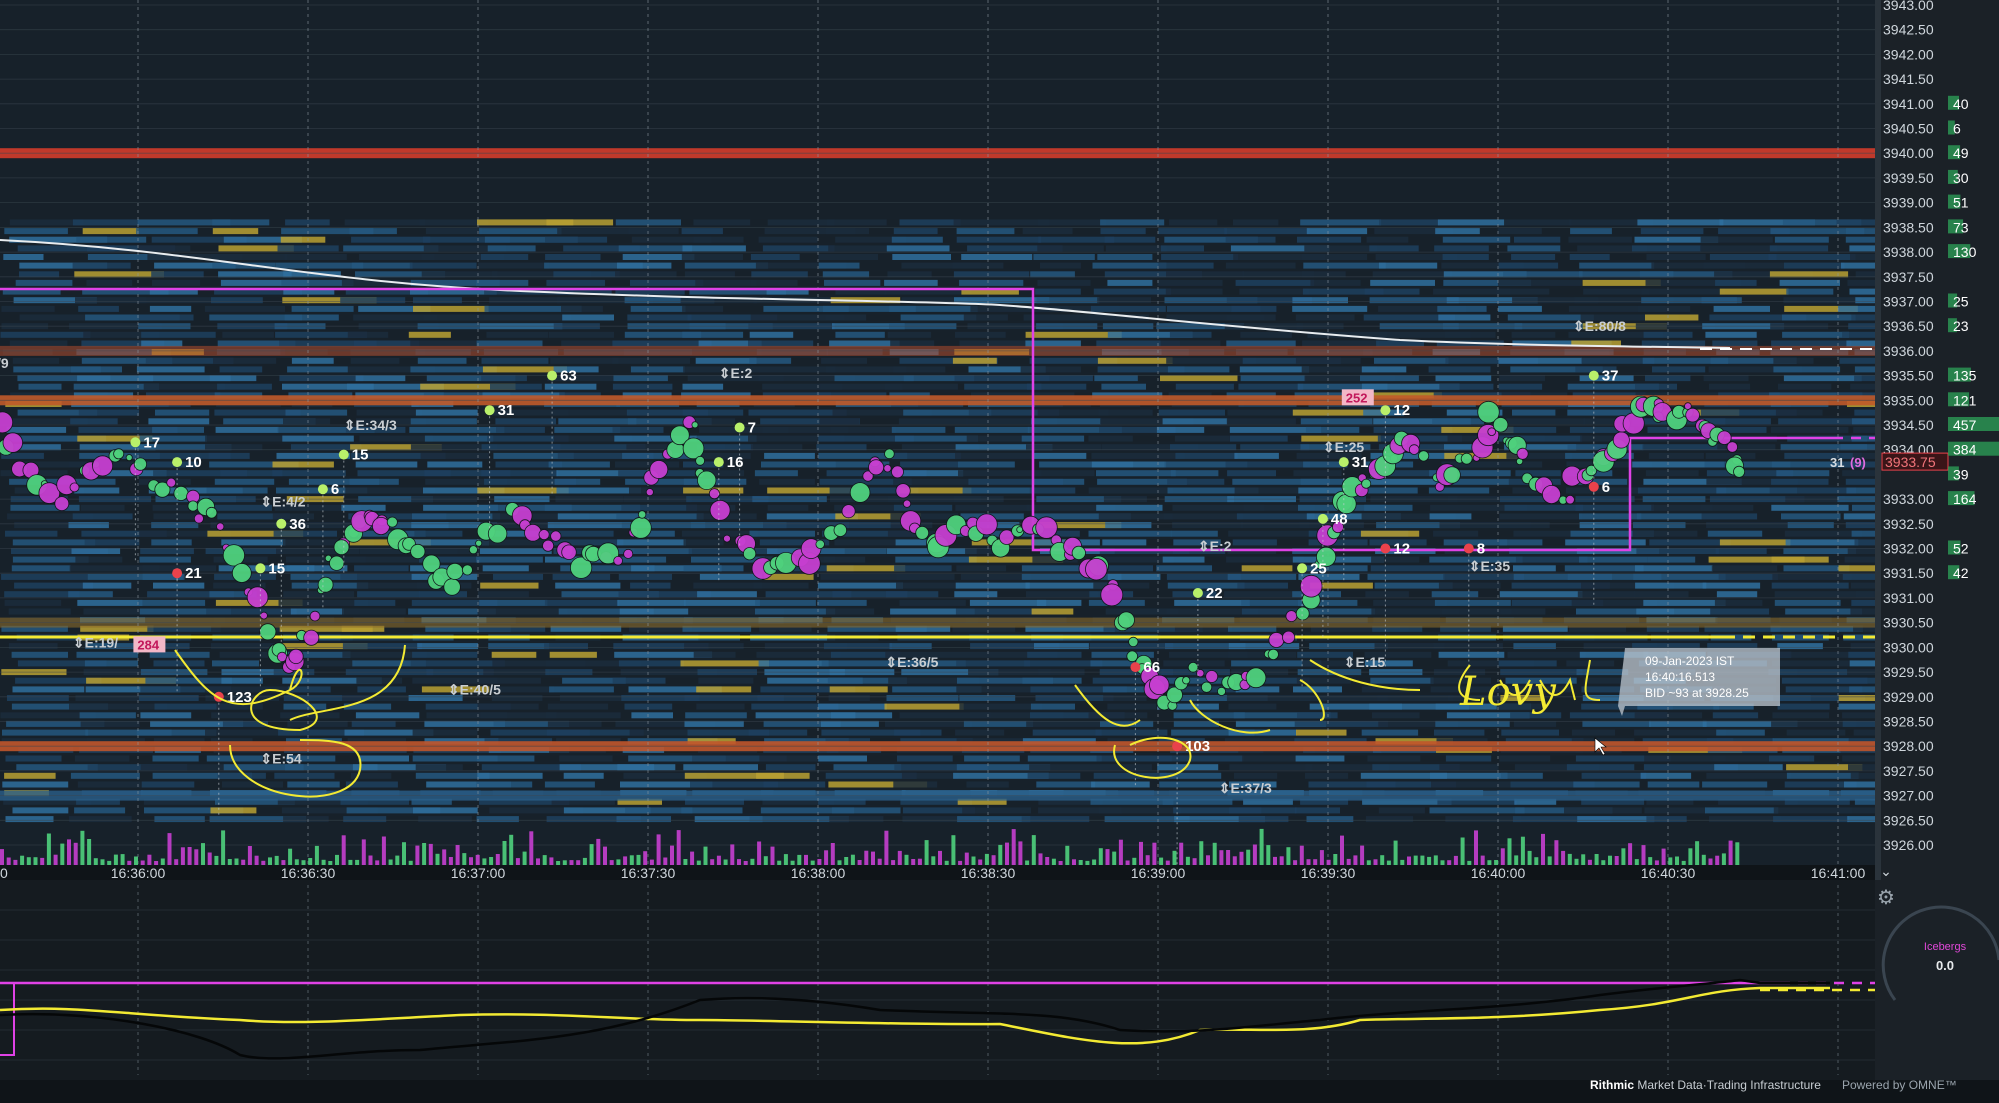 This screenshot has height=1103, width=1999. What do you see at coordinates (193, 573) in the screenshot?
I see `volume-label: 21` at bounding box center [193, 573].